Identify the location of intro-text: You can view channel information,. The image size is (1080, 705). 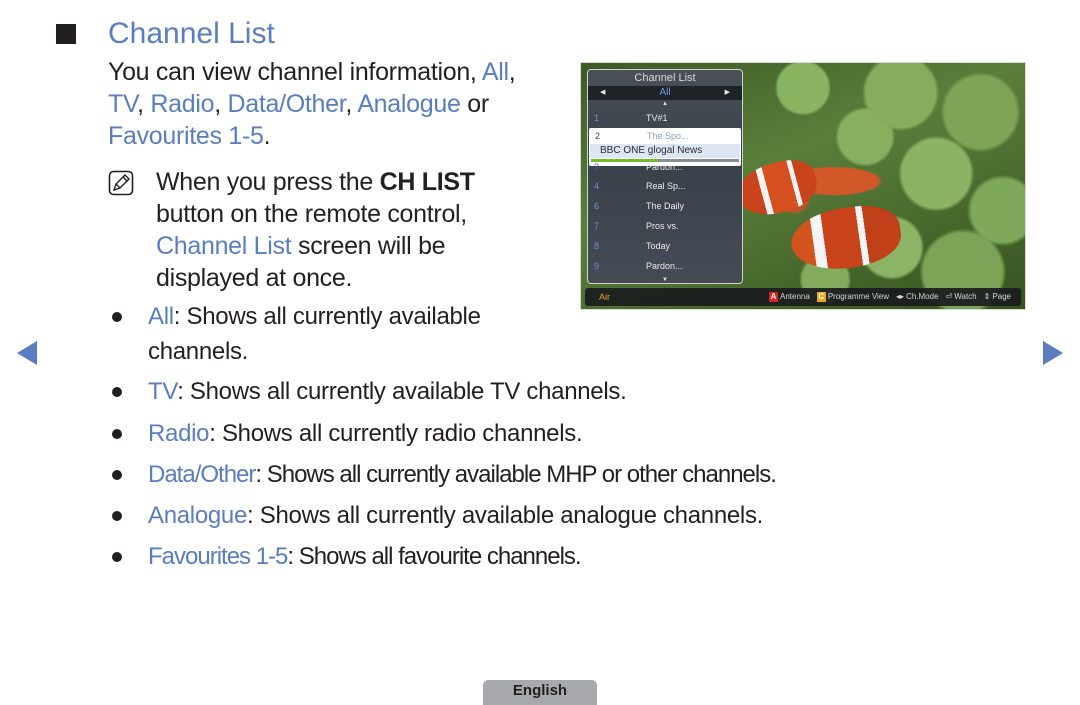
(295, 72).